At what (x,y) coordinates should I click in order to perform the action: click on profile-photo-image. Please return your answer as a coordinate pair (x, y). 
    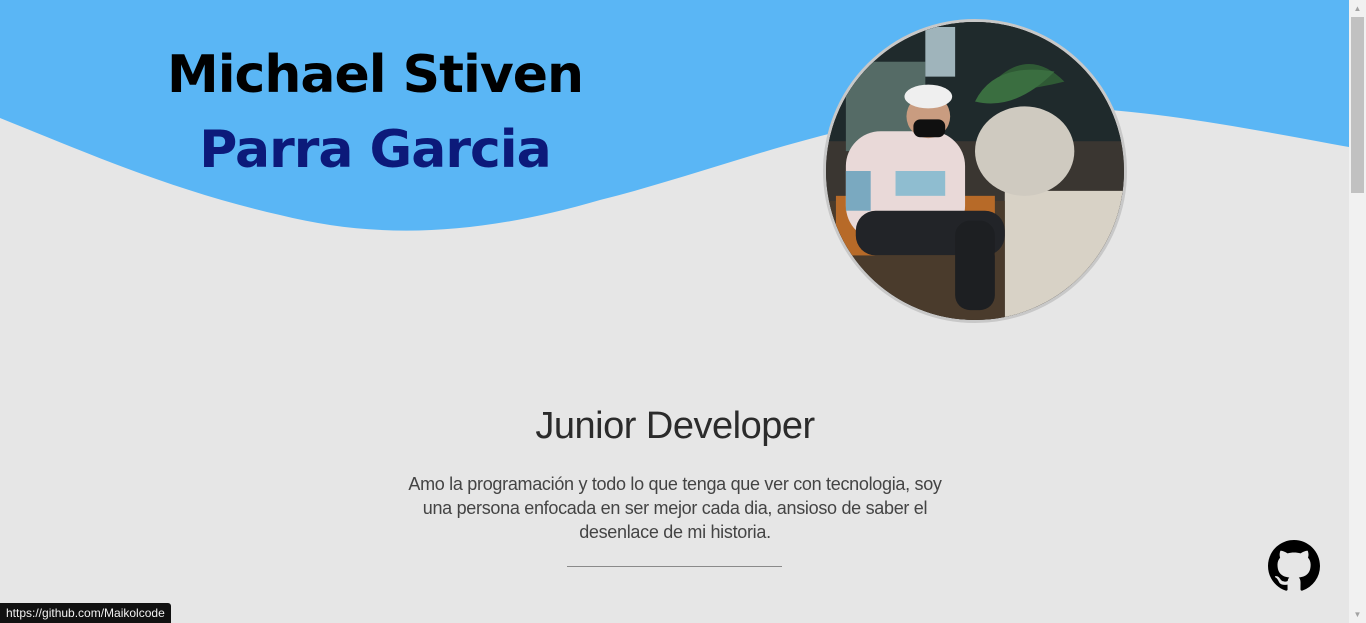
    Looking at the image, I should click on (975, 171).